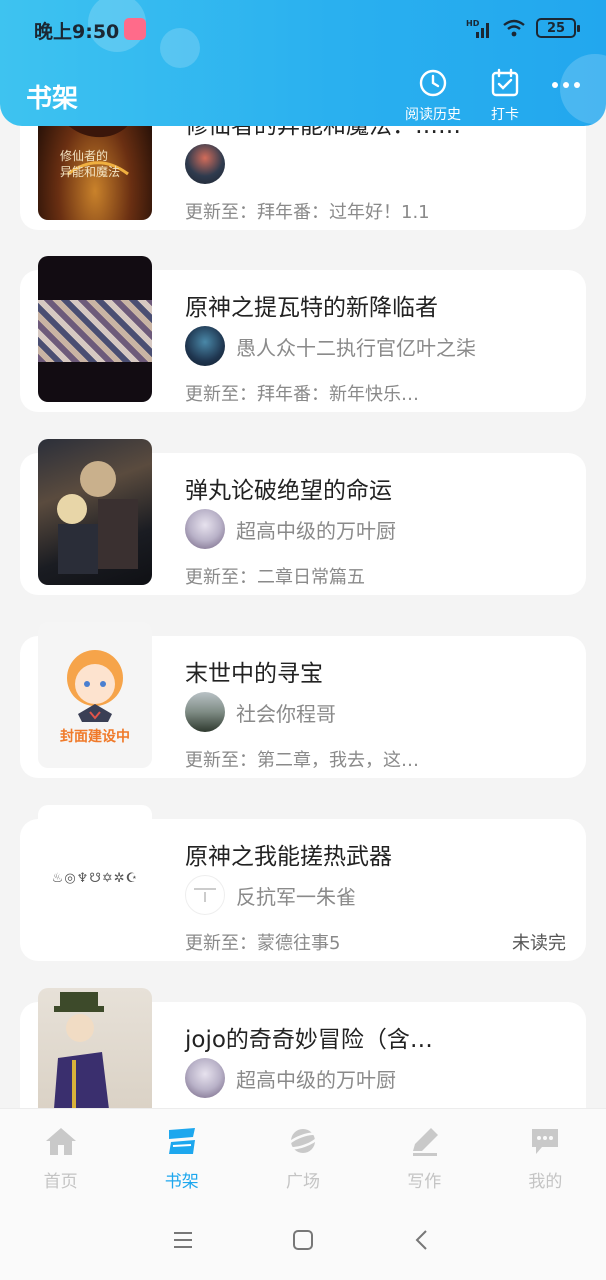  I want to click on planet-icon, so click(303, 1141).